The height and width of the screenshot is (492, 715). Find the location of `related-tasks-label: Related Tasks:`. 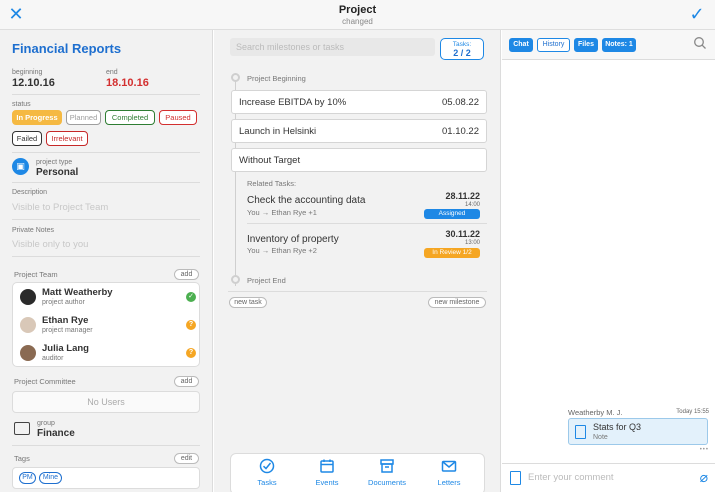

related-tasks-label: Related Tasks: is located at coordinates (272, 183).